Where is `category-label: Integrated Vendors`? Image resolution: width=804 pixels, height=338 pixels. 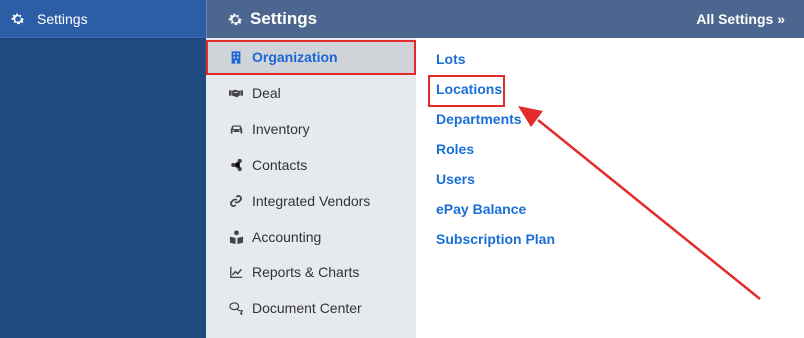
category-label: Integrated Vendors is located at coordinates (311, 201).